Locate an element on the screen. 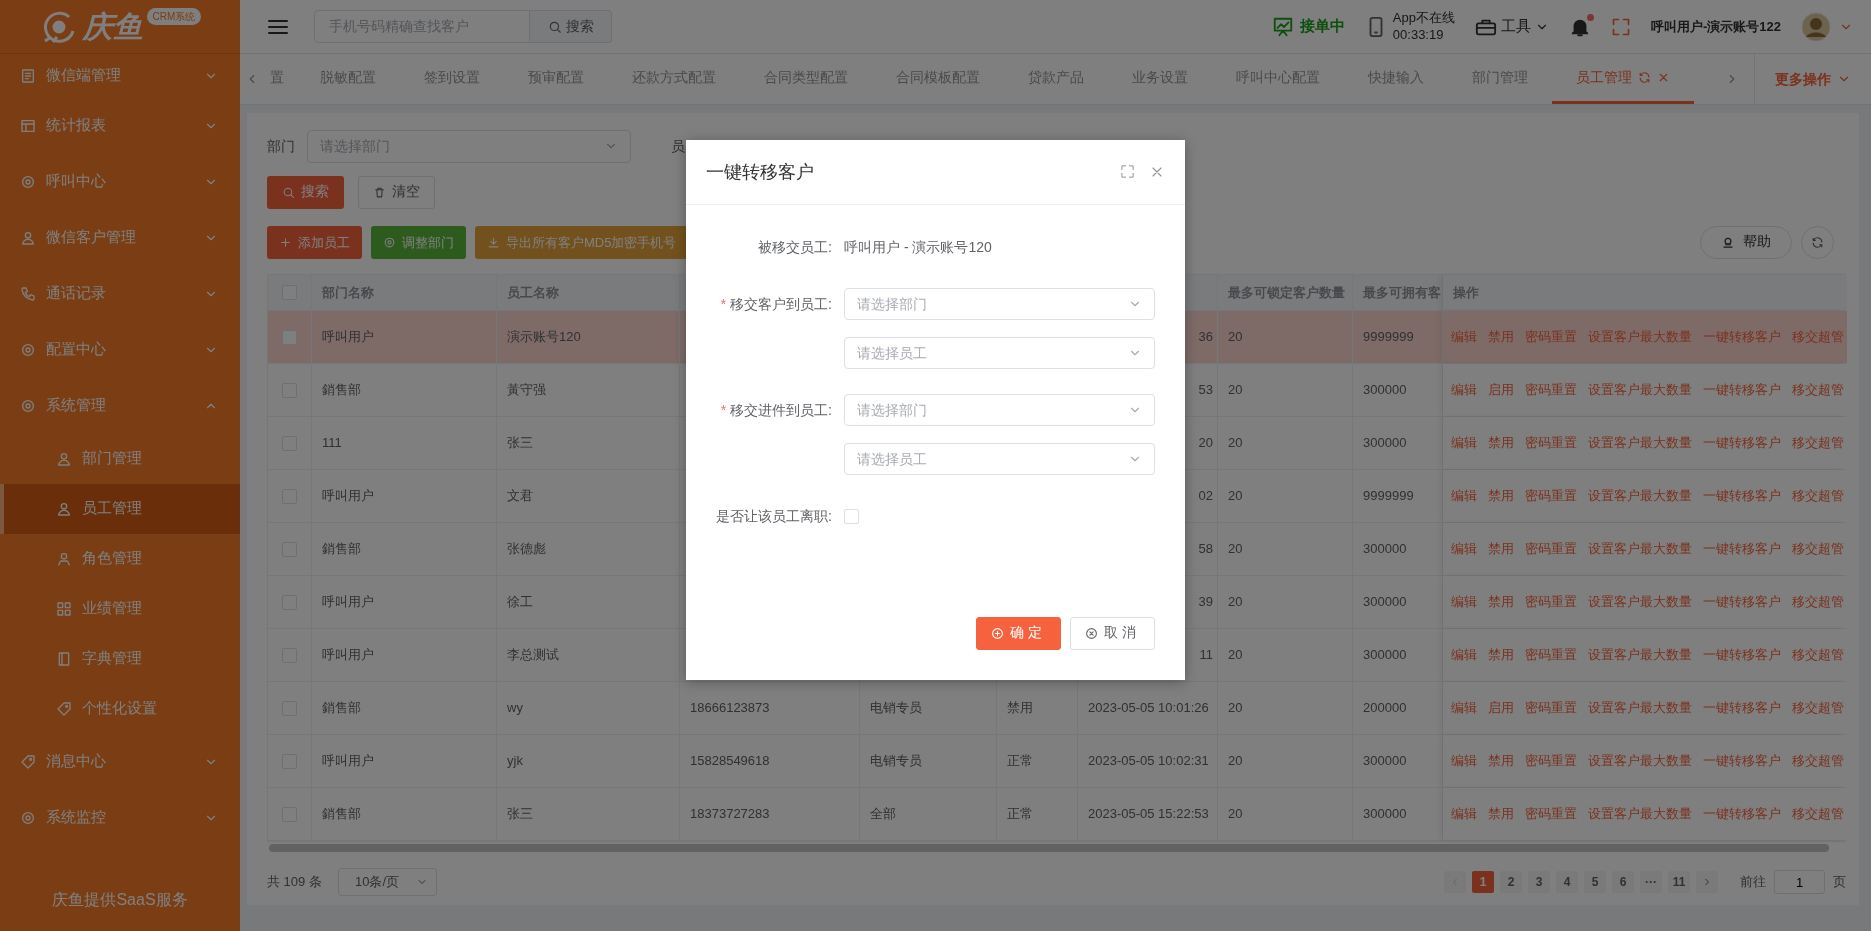 This screenshot has width=1871, height=931. form-label: 是否让该员工离职: is located at coordinates (773, 516).